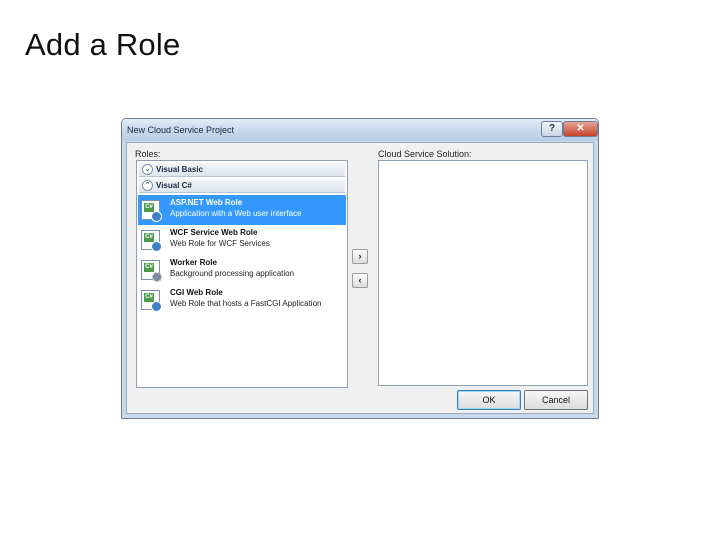 The image size is (720, 540). I want to click on cloud-service-solution-list, so click(483, 273).